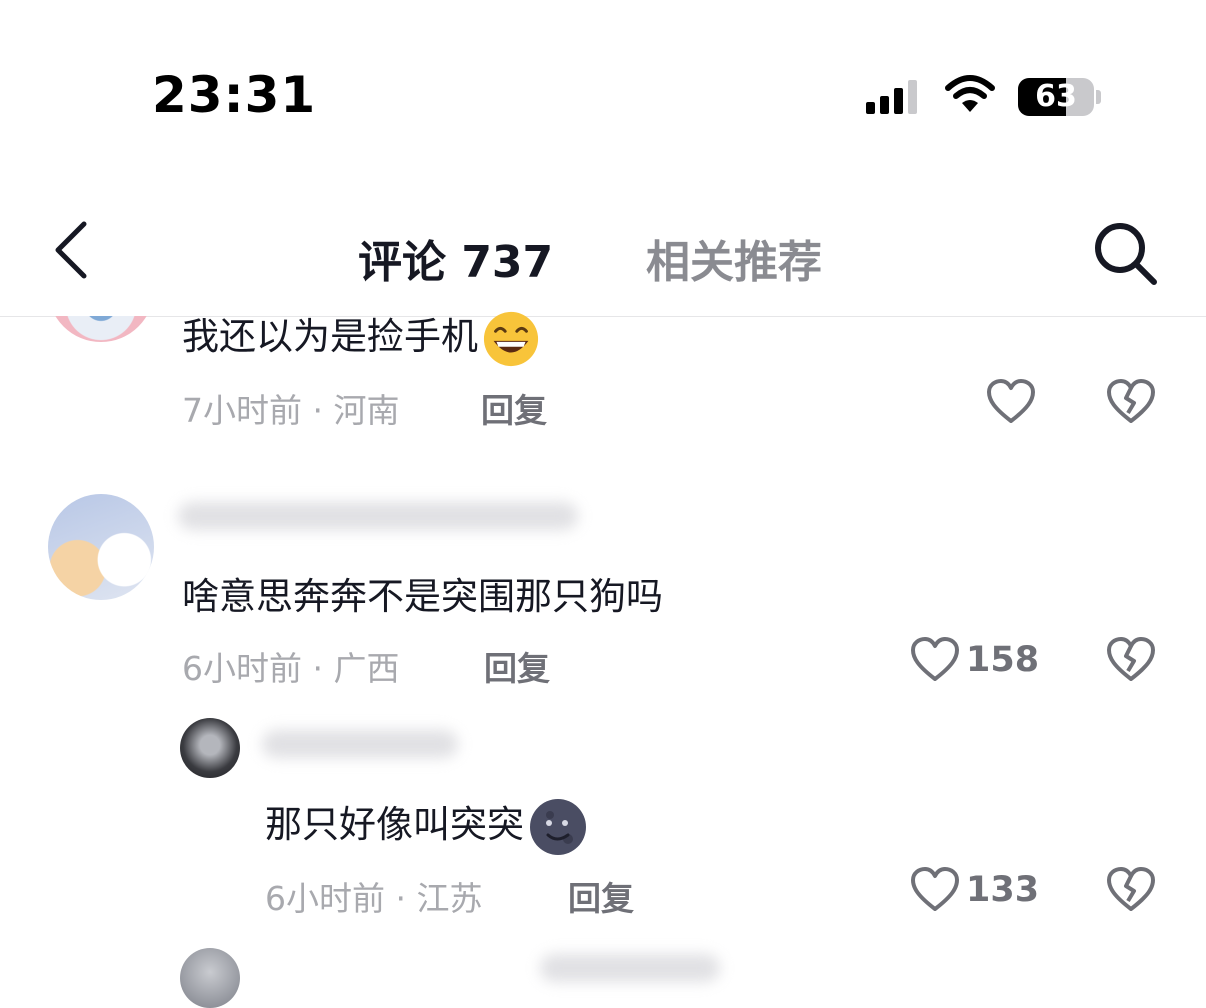  What do you see at coordinates (891, 97) in the screenshot?
I see `cellular-signal-icon` at bounding box center [891, 97].